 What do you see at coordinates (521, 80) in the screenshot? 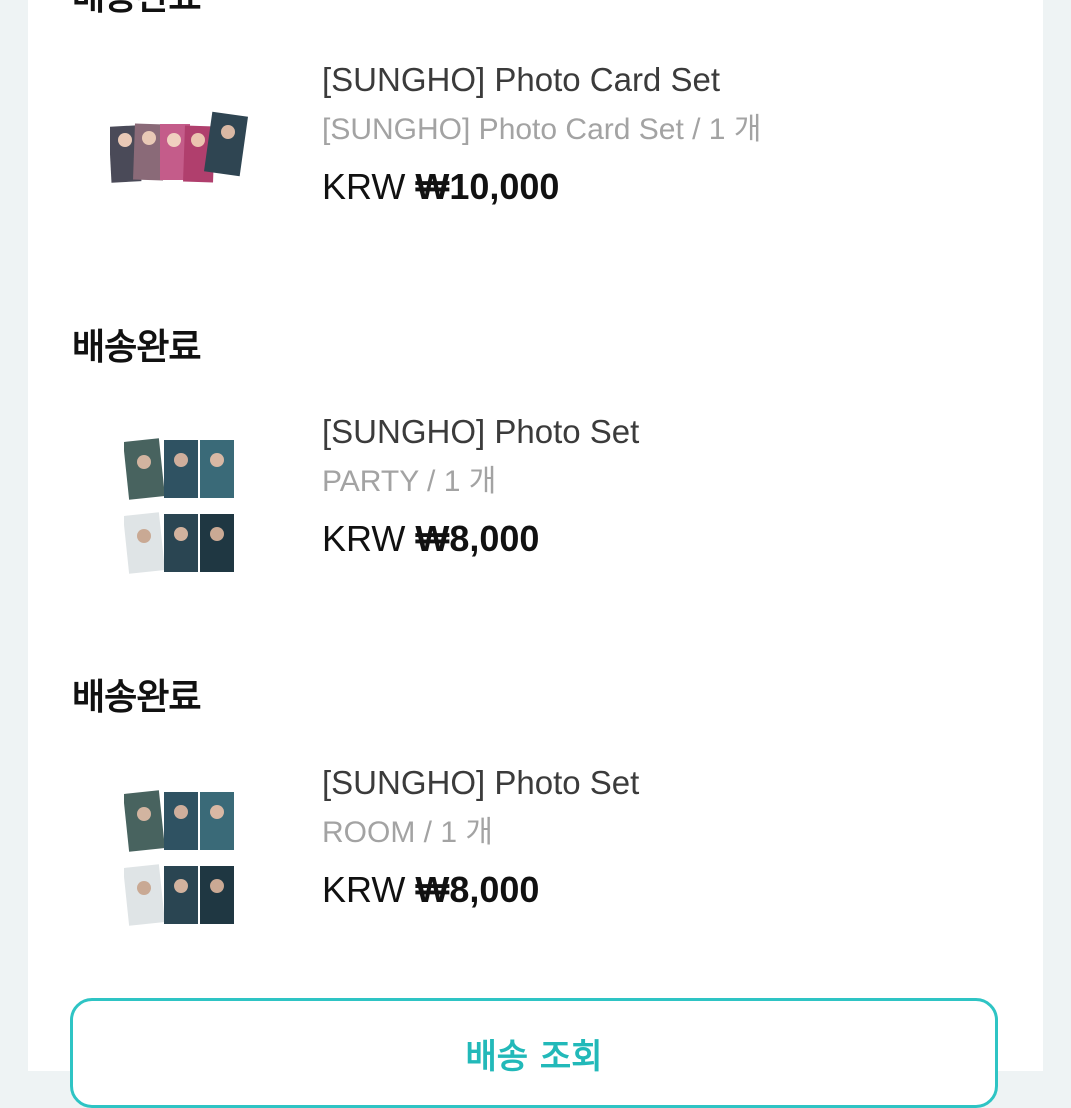
I see `product-name: [SUNGHO] Photo Card Set` at bounding box center [521, 80].